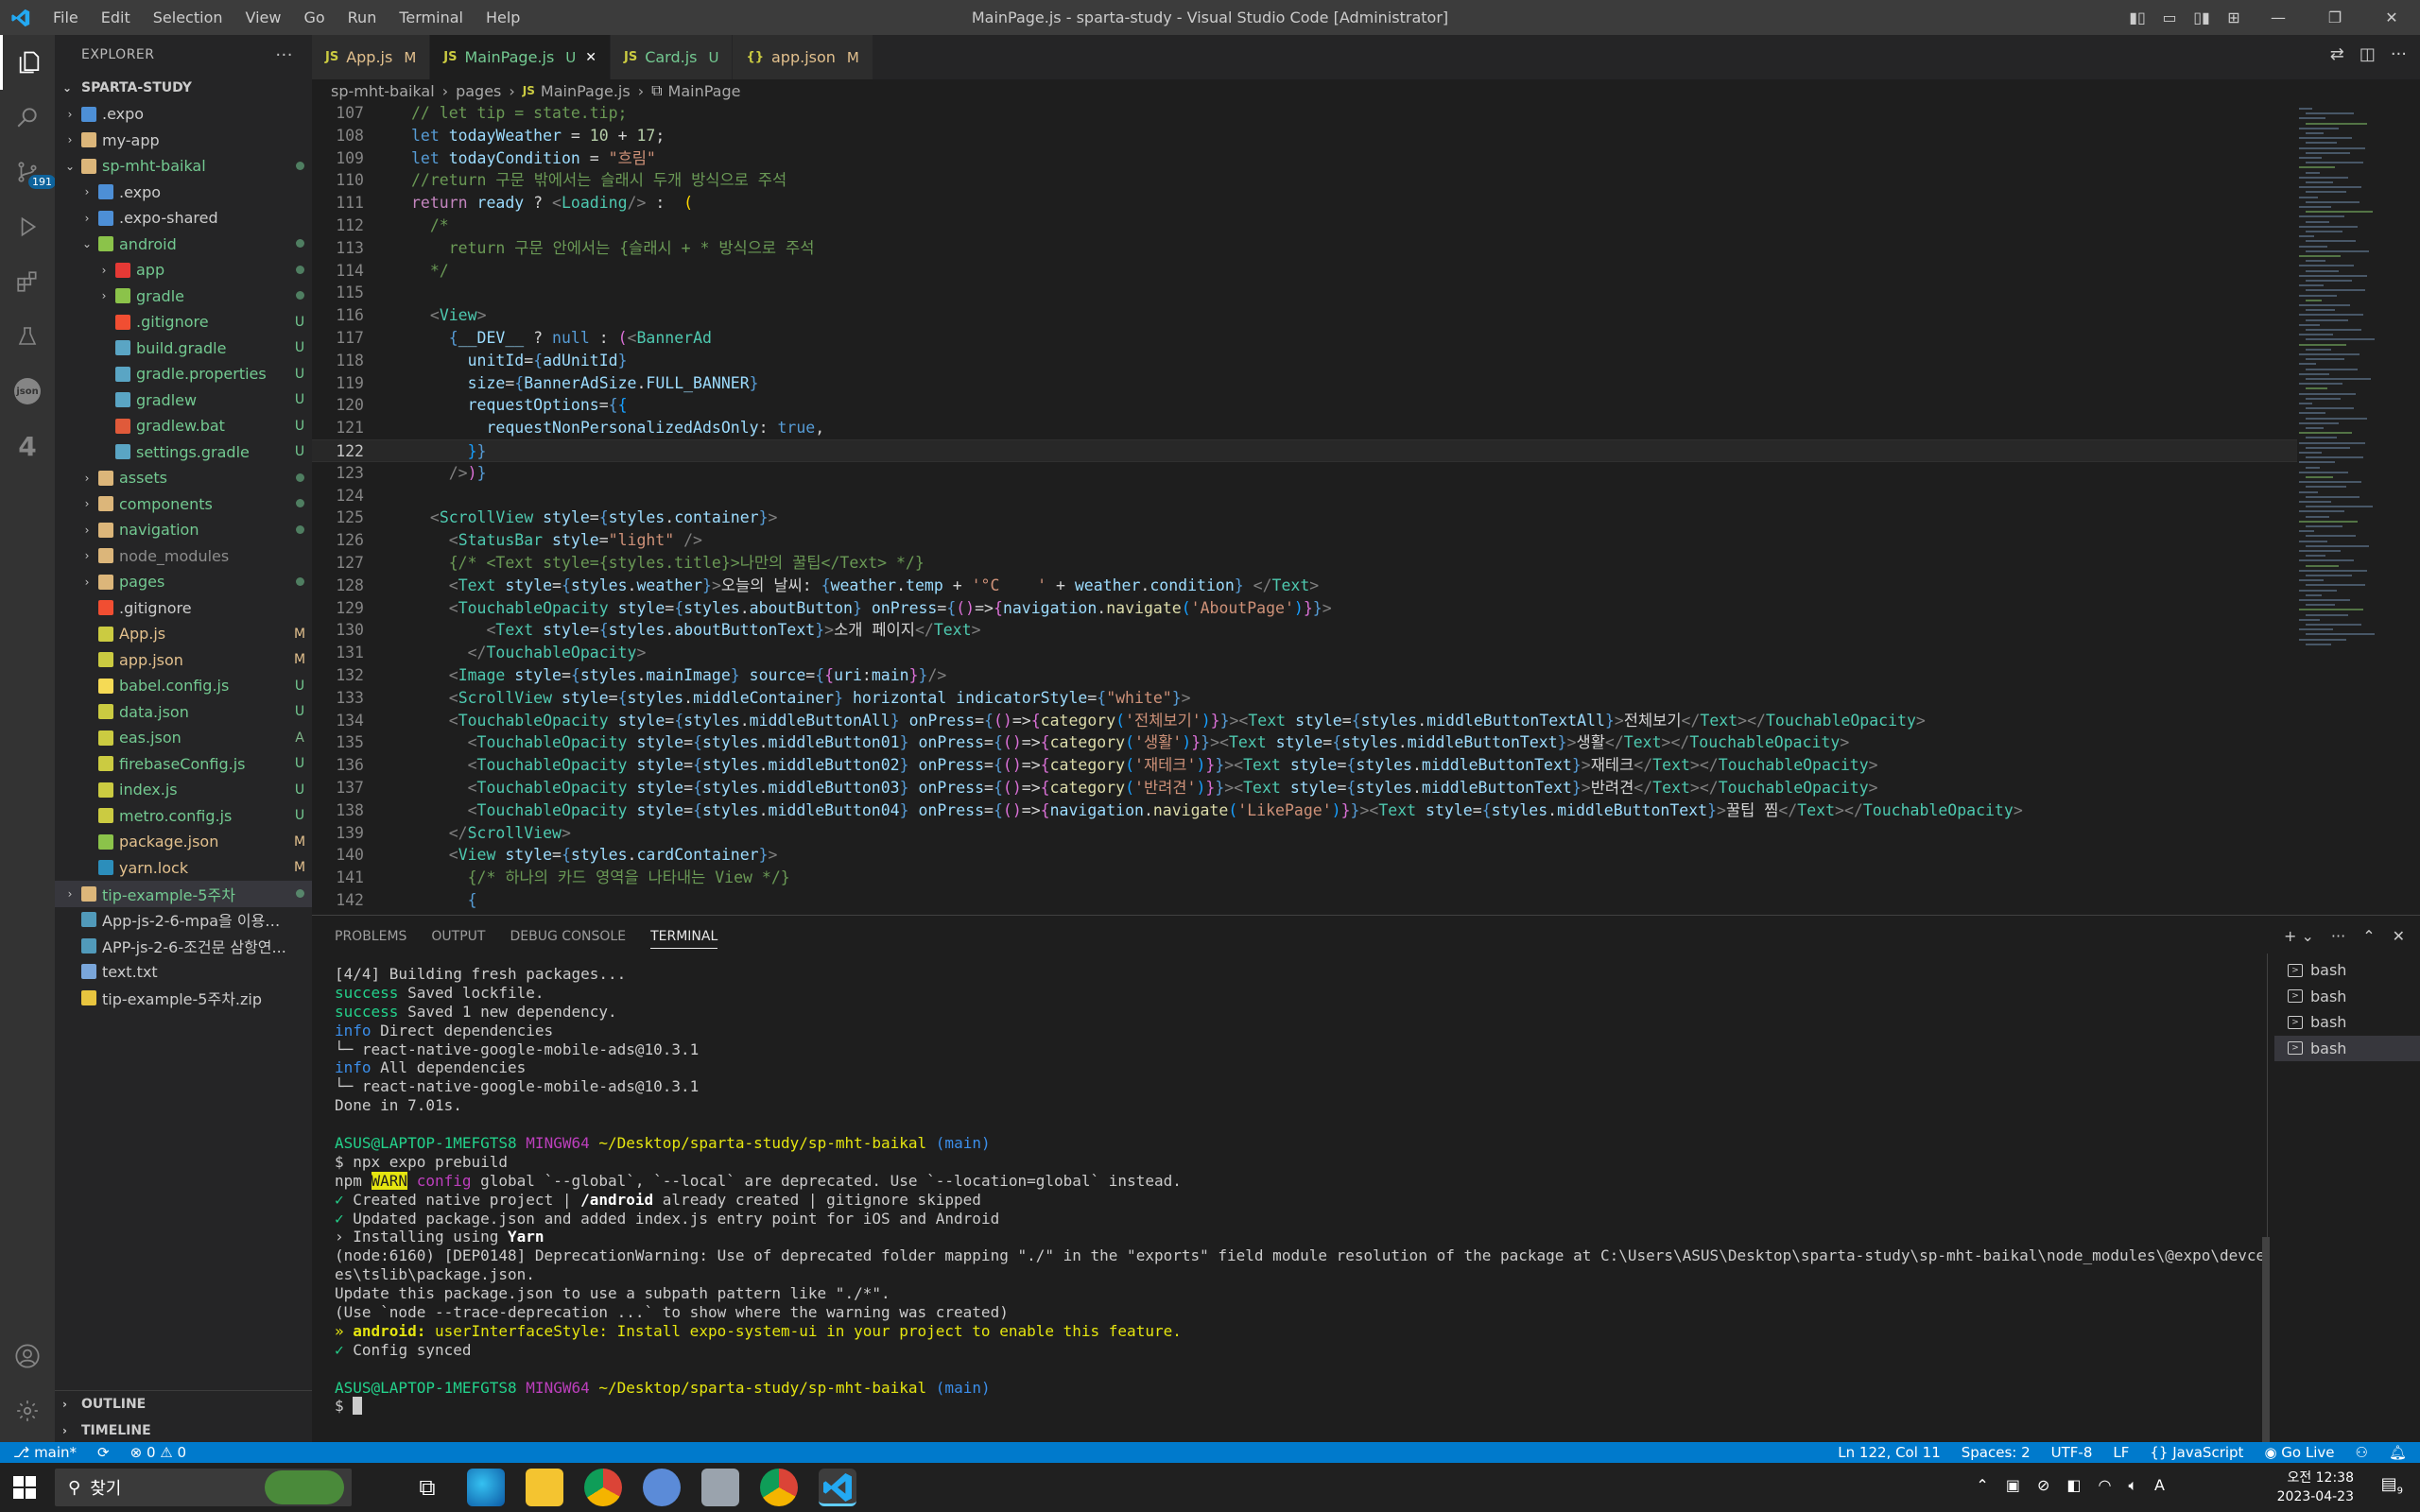 Image resolution: width=2420 pixels, height=1512 pixels. Describe the element at coordinates (183, 1404) in the screenshot. I see `outline-section: › OUTLINE` at that location.